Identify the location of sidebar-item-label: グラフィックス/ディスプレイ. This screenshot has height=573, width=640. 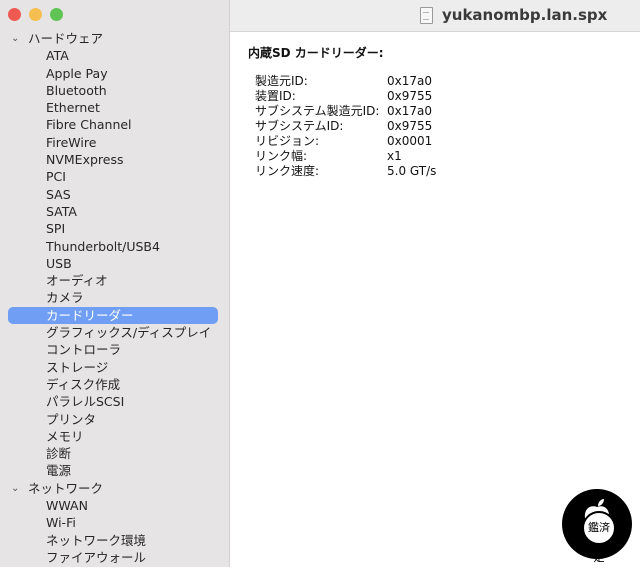
(129, 333).